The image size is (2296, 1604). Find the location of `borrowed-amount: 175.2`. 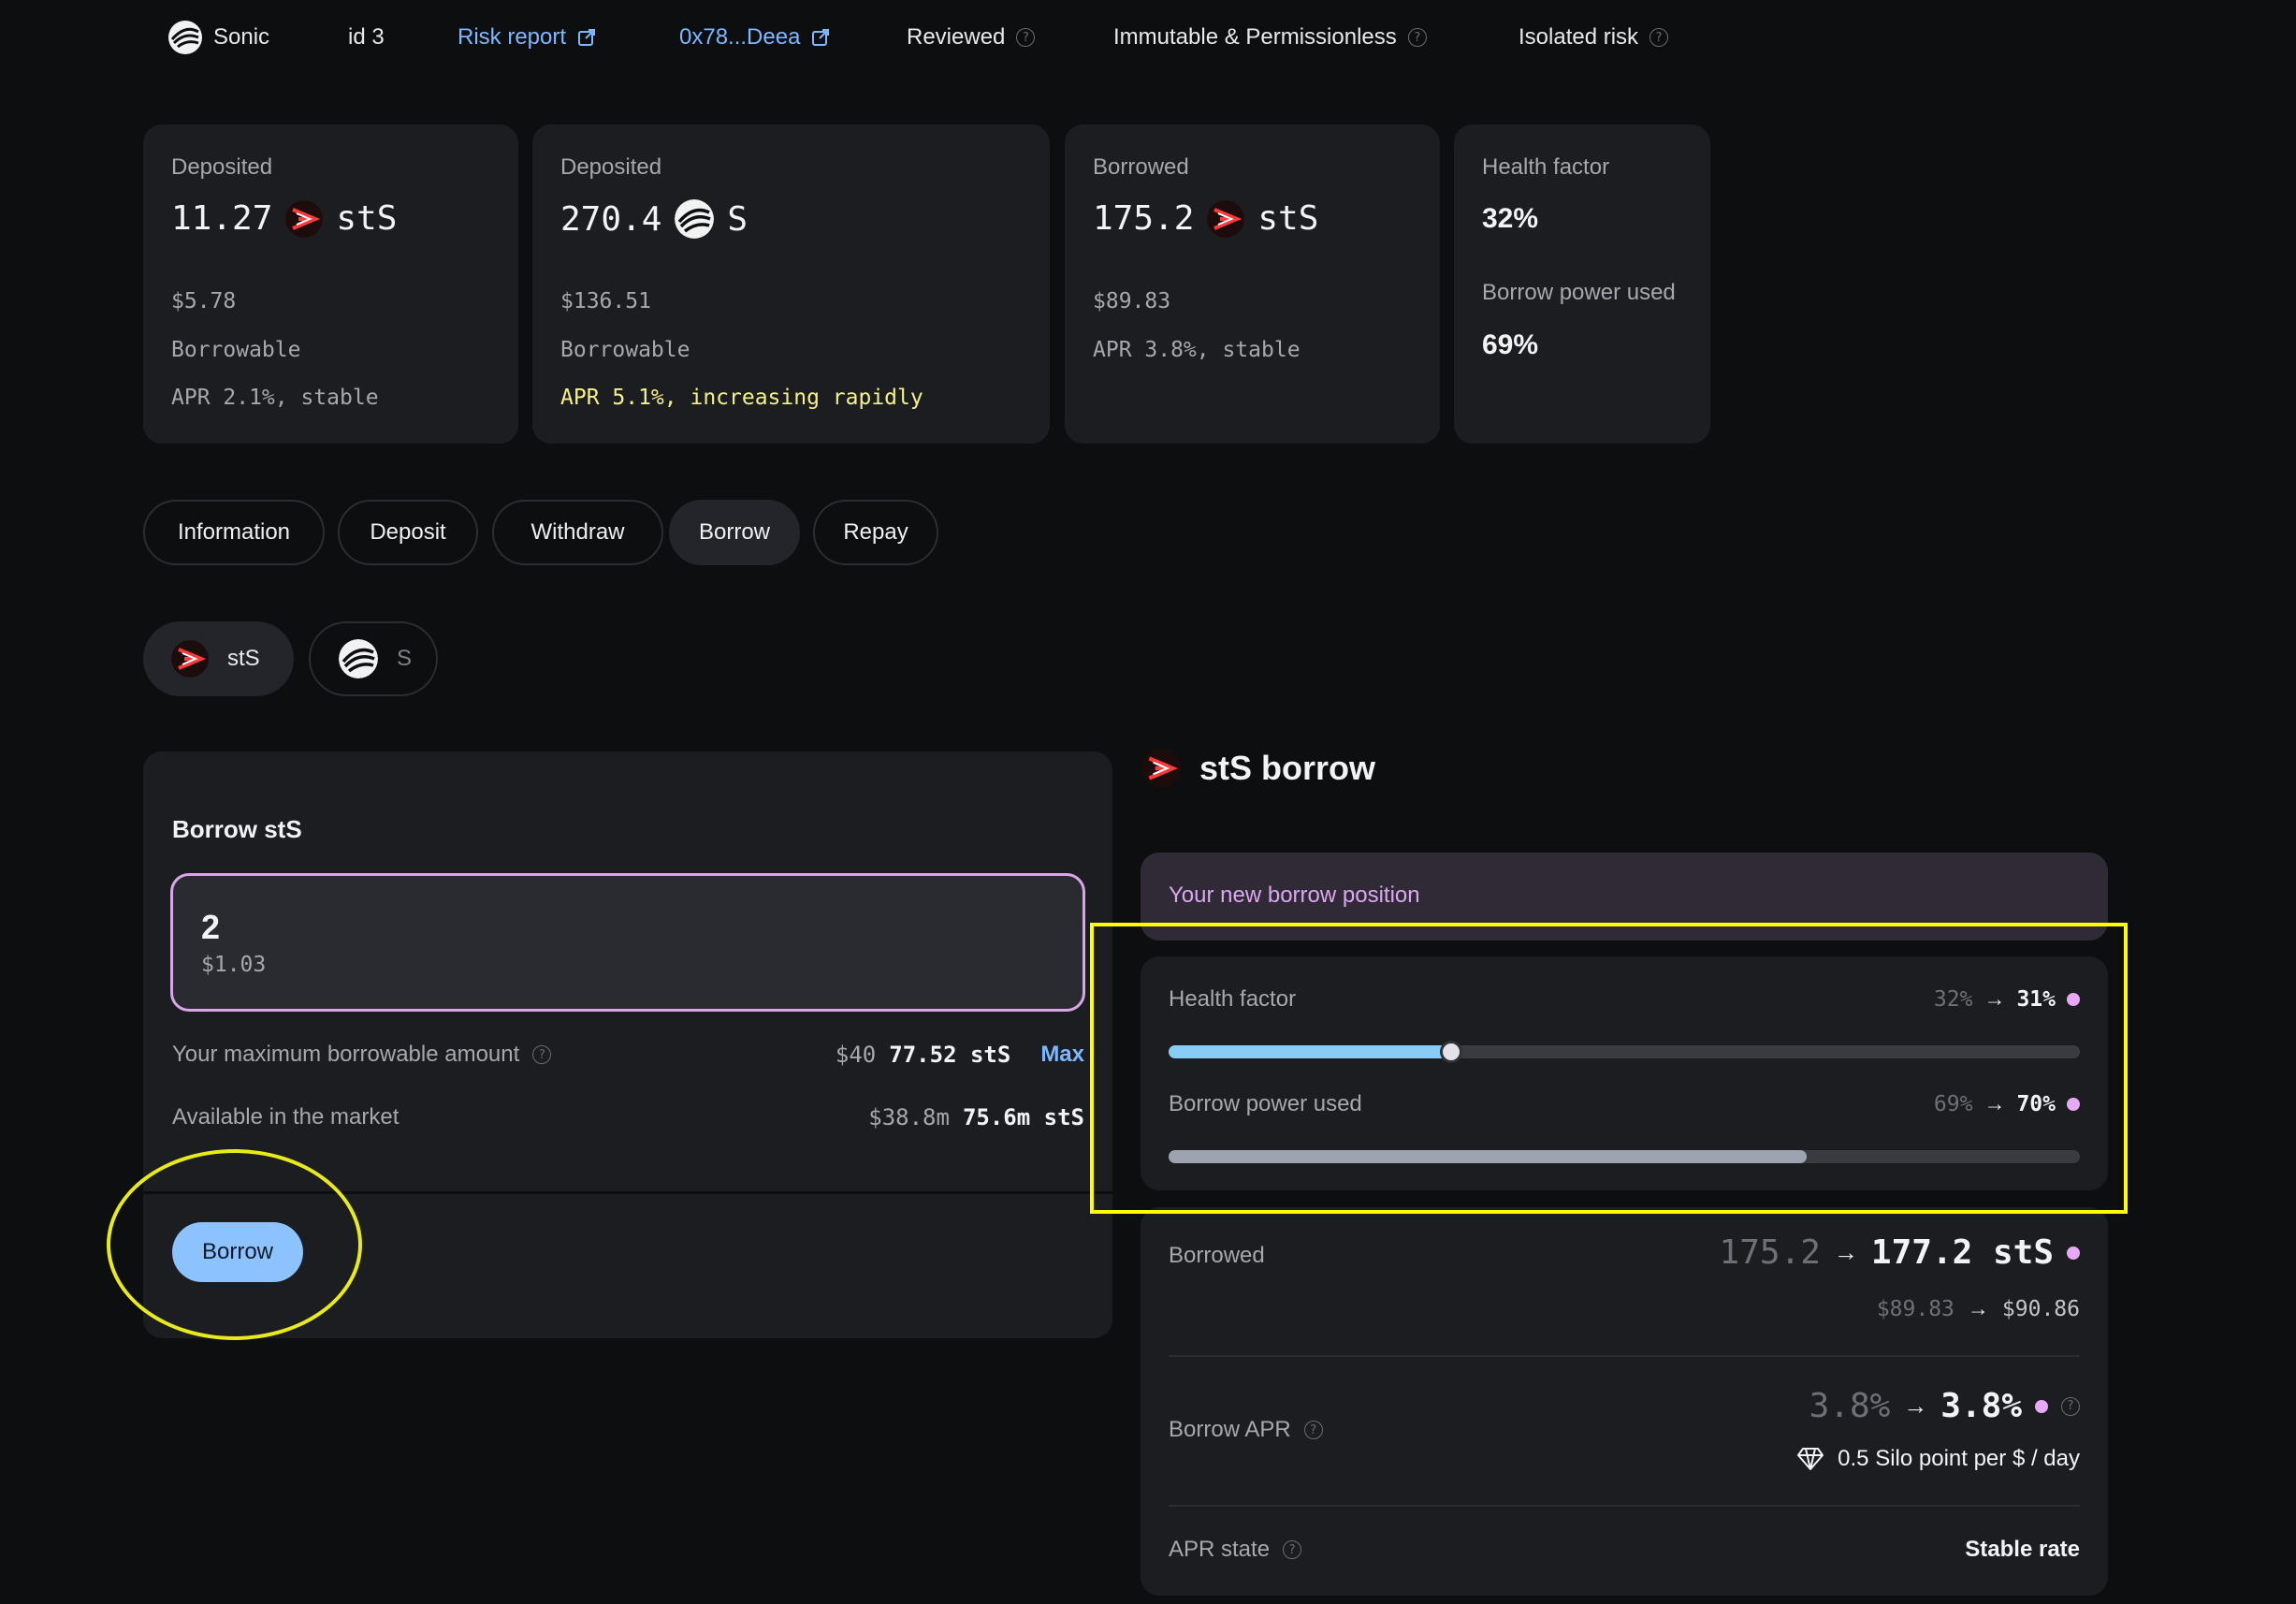

borrowed-amount: 175.2 is located at coordinates (1144, 218).